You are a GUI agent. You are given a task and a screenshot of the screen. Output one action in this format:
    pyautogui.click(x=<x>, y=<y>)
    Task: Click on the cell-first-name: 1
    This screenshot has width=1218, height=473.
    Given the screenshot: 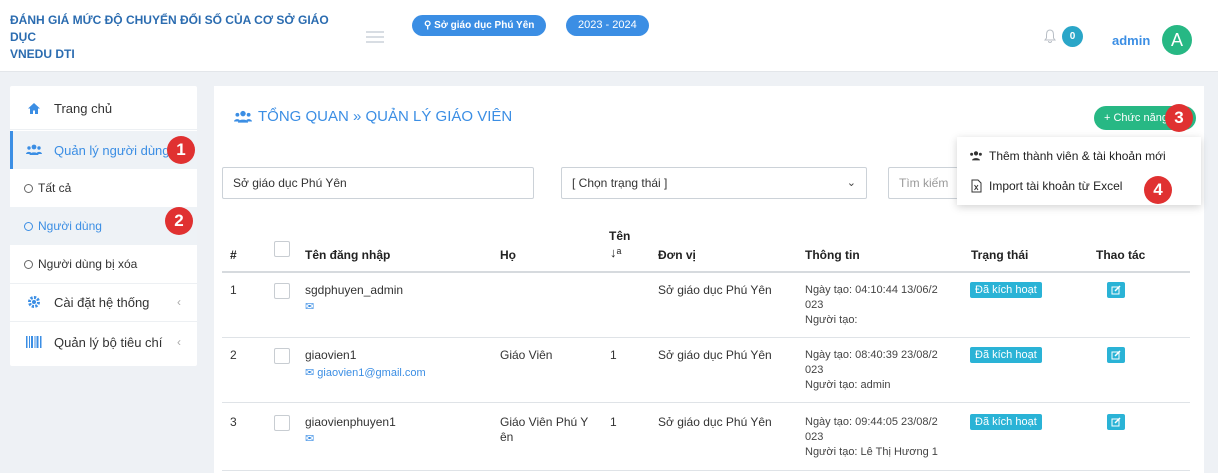 What is the action you would take?
    pyautogui.click(x=613, y=422)
    